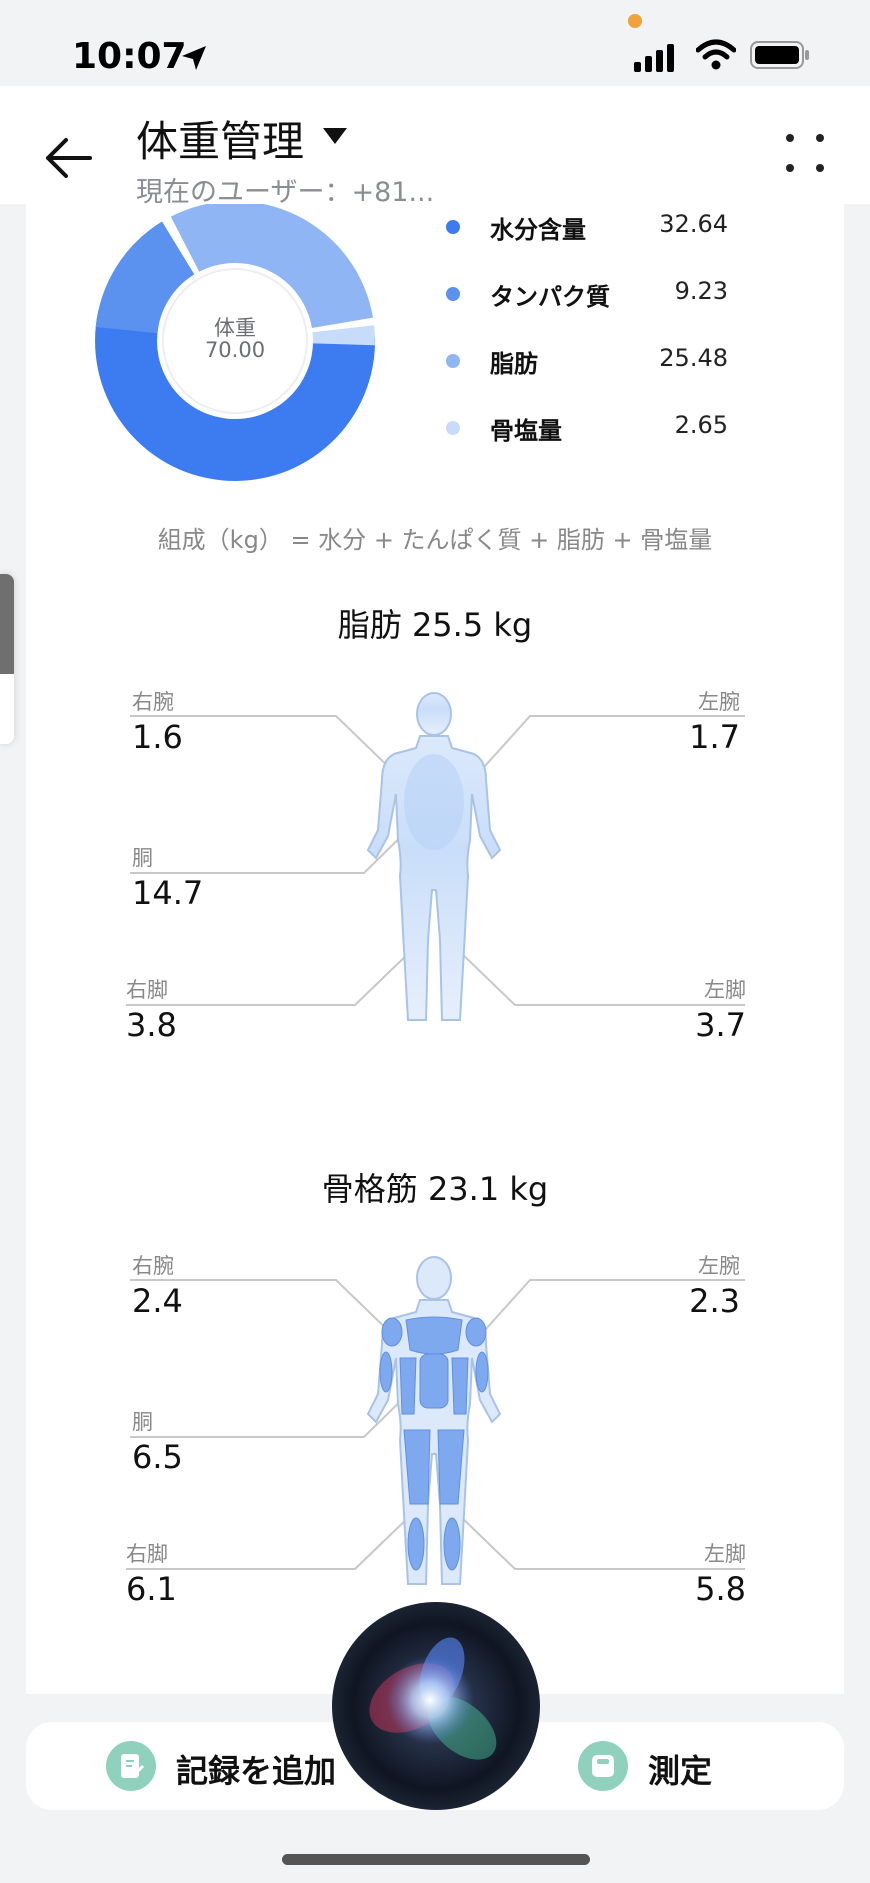  I want to click on scale-device-icon, so click(603, 1766).